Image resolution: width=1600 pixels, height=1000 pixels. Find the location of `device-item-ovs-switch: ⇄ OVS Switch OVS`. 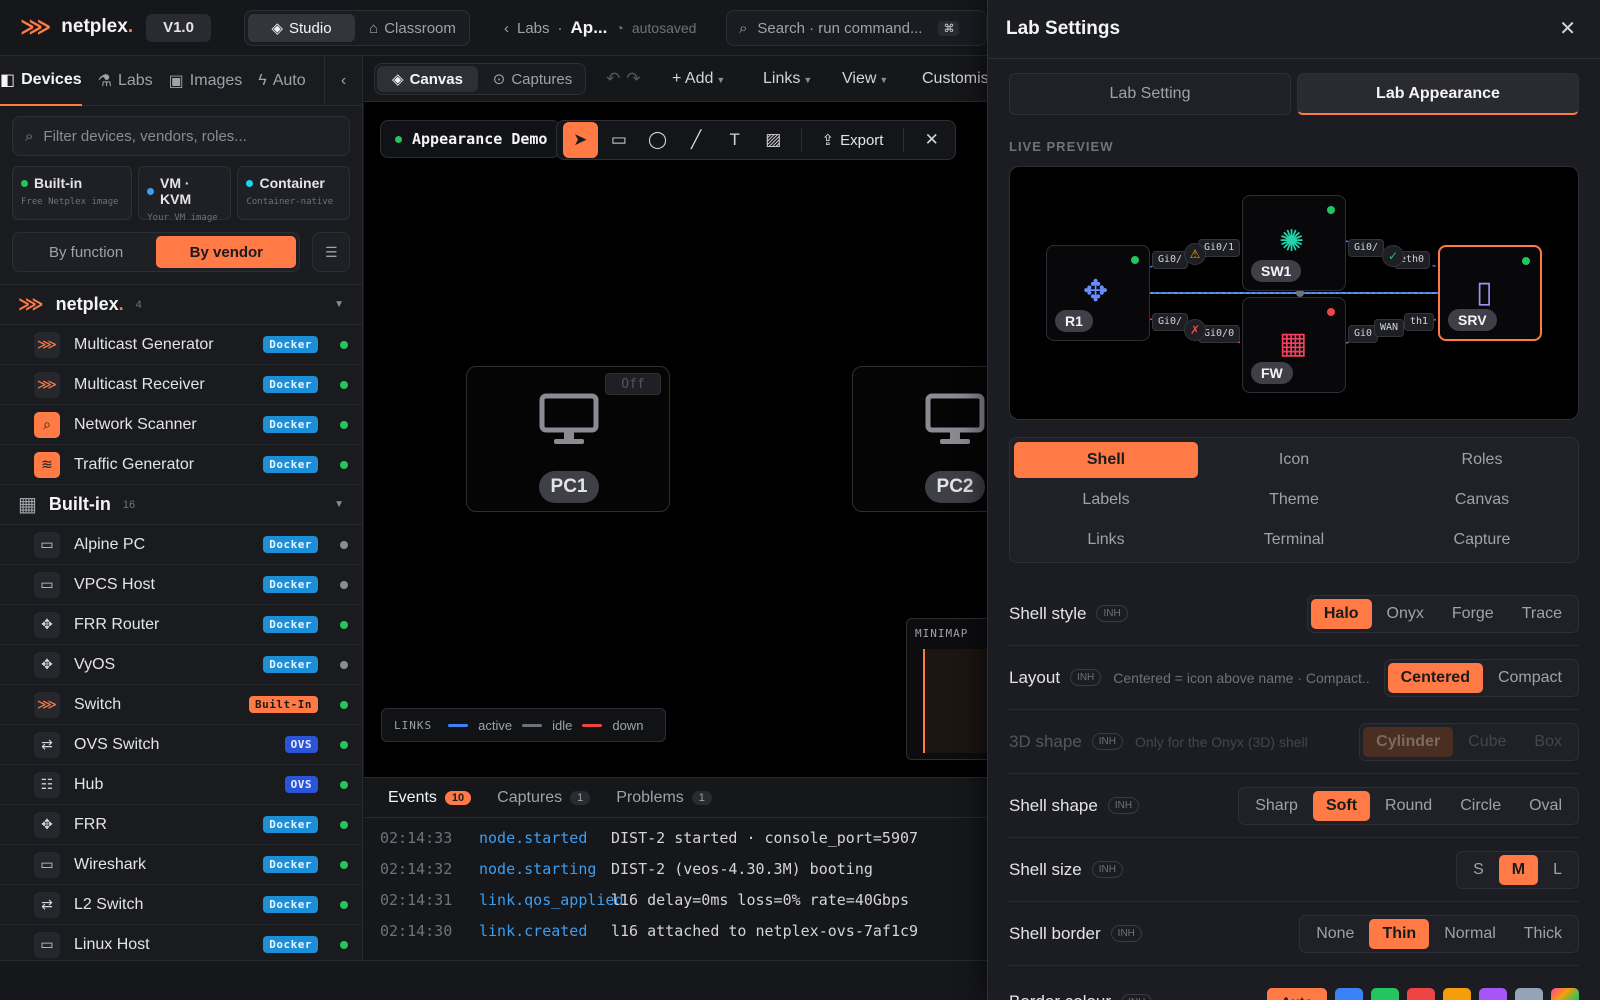

device-item-ovs-switch: ⇄ OVS Switch OVS is located at coordinates (181, 745).